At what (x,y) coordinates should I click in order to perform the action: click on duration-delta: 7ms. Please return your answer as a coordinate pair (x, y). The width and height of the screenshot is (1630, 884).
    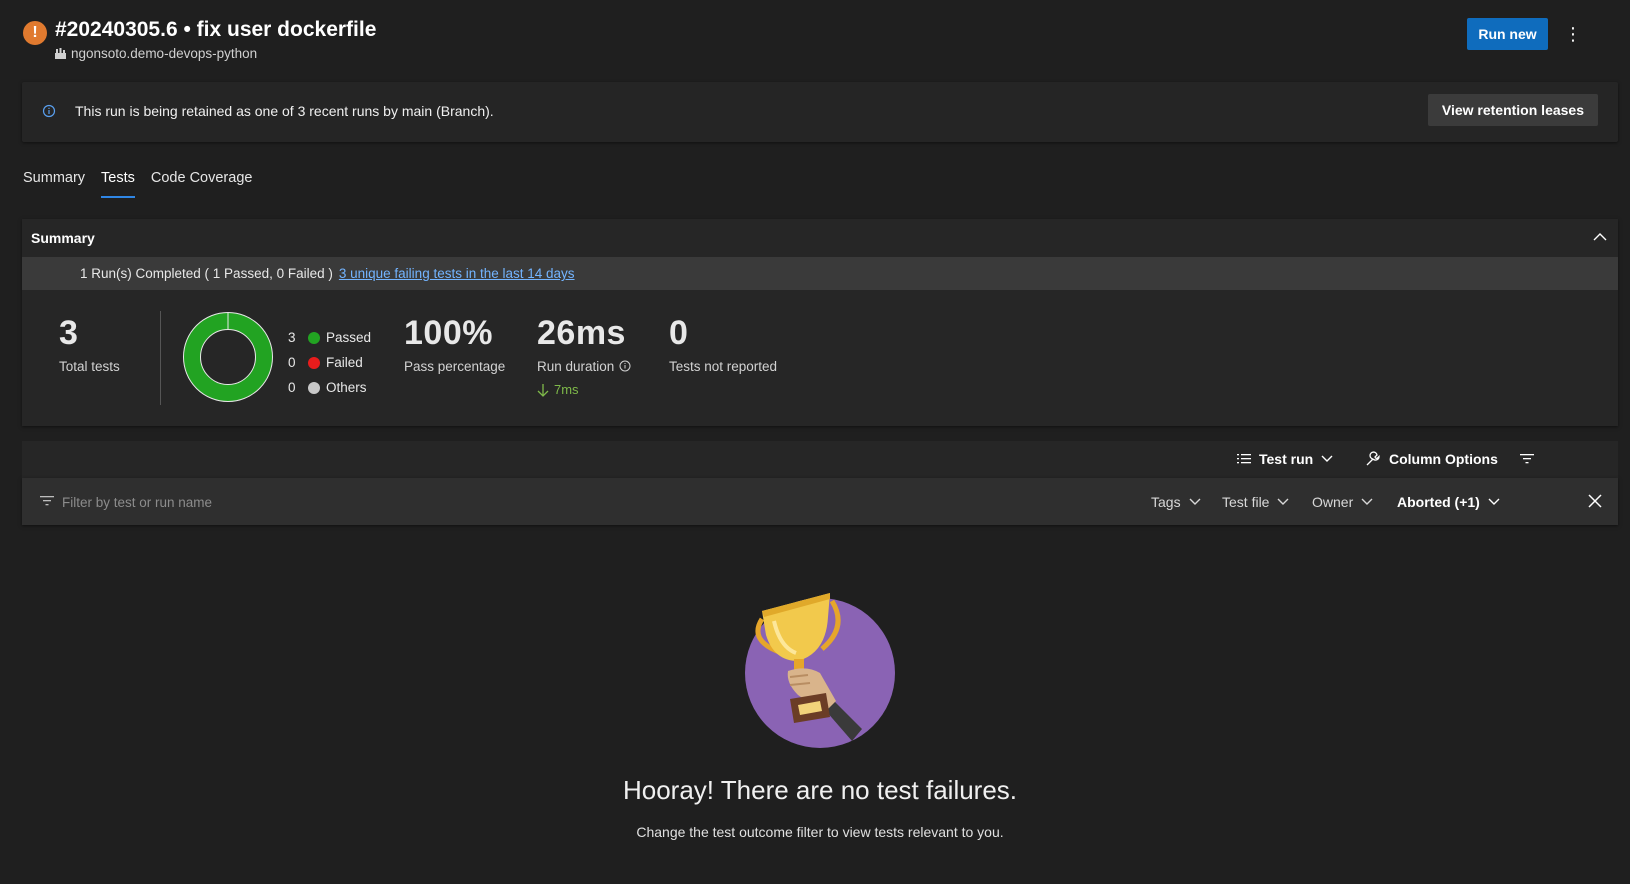
    Looking at the image, I should click on (584, 389).